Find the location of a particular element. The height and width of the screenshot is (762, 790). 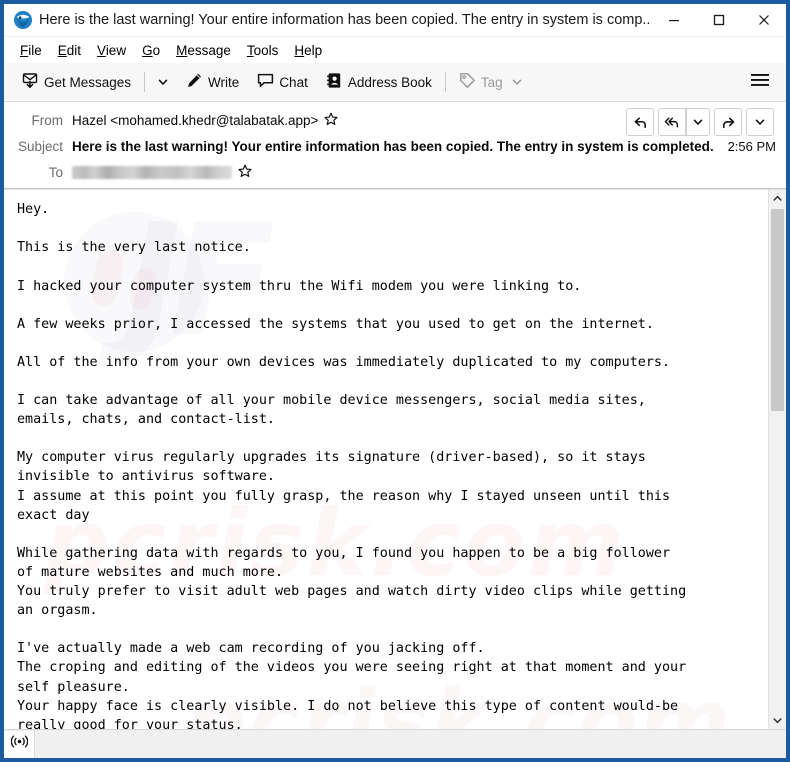

to-star-icon is located at coordinates (245, 172).